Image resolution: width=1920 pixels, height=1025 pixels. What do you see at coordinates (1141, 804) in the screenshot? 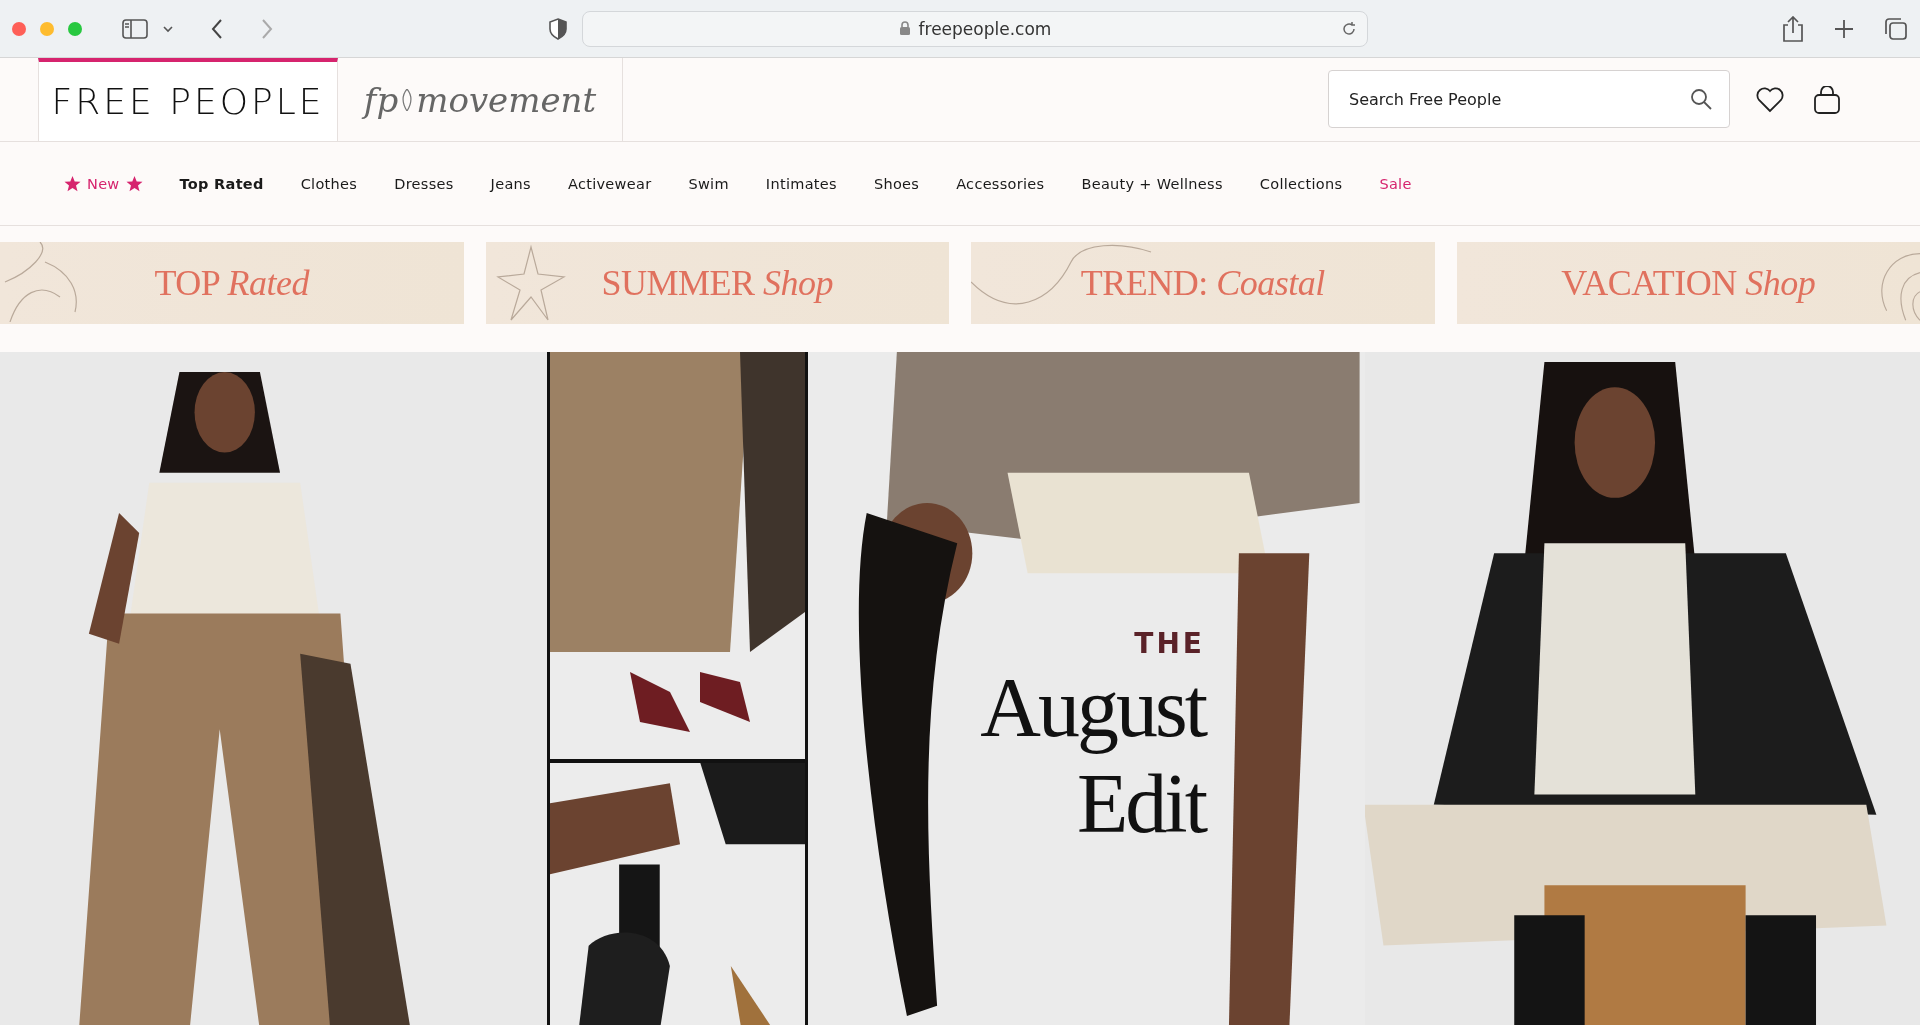
I see `headline-title: Edit` at bounding box center [1141, 804].